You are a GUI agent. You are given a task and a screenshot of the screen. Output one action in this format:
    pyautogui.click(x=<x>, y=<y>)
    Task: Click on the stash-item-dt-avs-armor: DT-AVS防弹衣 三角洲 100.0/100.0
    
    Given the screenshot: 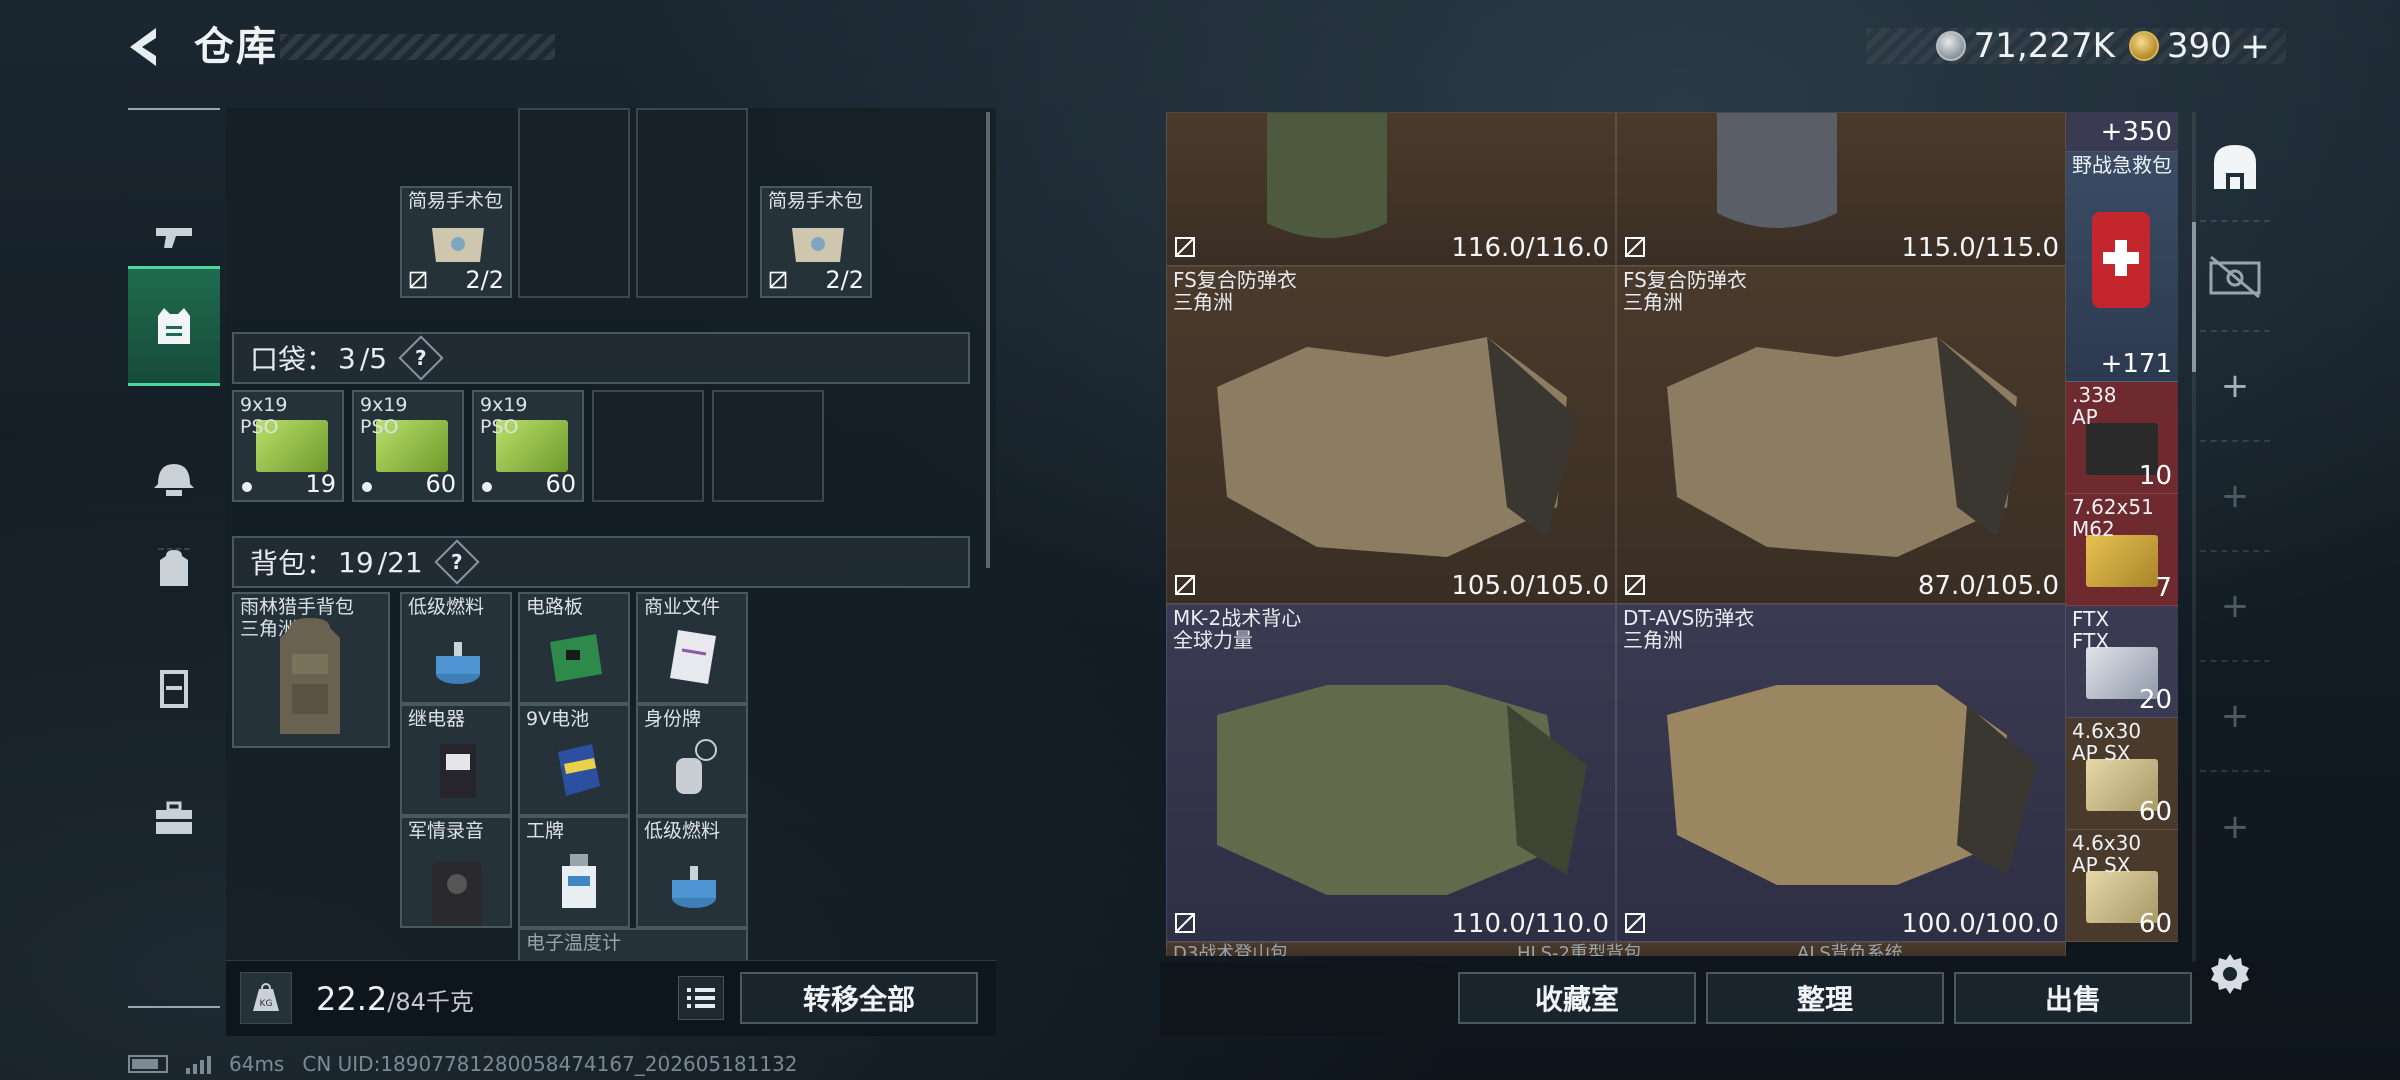 What is the action you would take?
    pyautogui.click(x=1841, y=773)
    